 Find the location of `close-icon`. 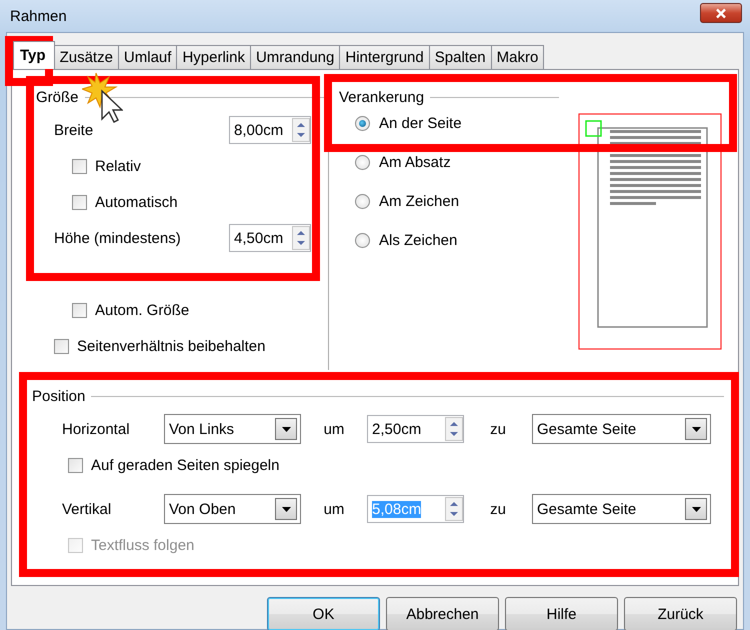

close-icon is located at coordinates (721, 13).